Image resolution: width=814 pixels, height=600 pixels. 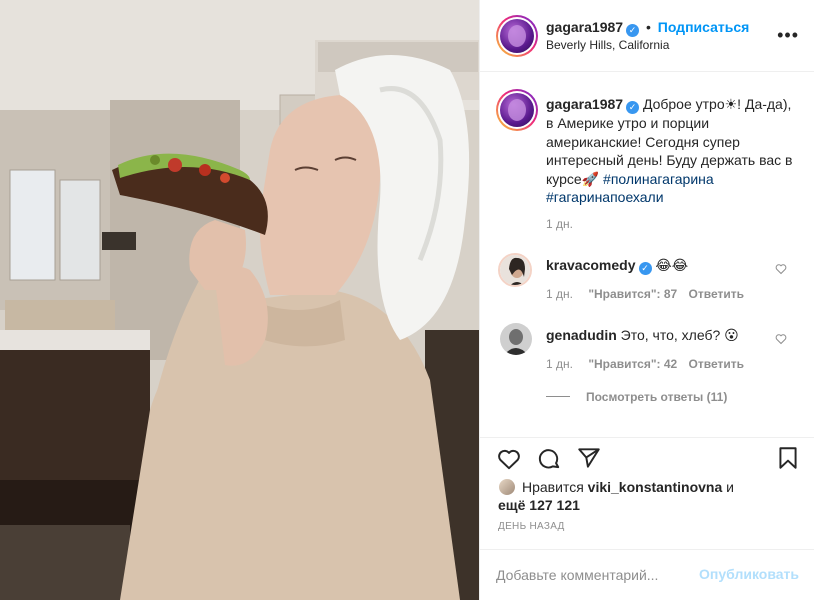 I want to click on header-title-row: gagara1987 ✓ • Подписаться, so click(x=647, y=28).